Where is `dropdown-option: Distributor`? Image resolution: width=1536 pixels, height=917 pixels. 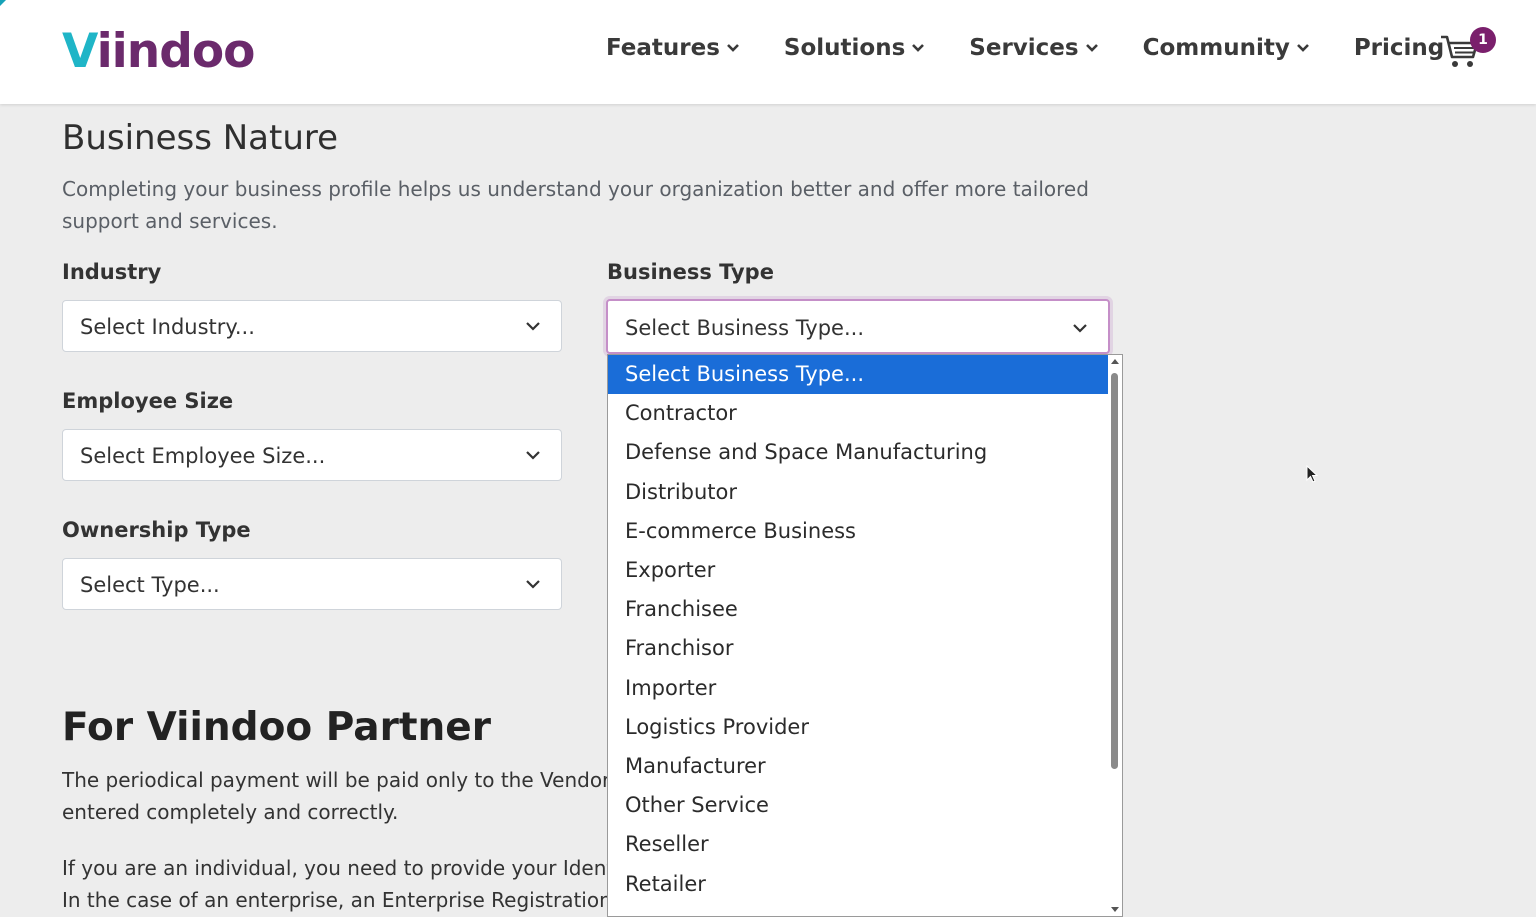 dropdown-option: Distributor is located at coordinates (858, 492).